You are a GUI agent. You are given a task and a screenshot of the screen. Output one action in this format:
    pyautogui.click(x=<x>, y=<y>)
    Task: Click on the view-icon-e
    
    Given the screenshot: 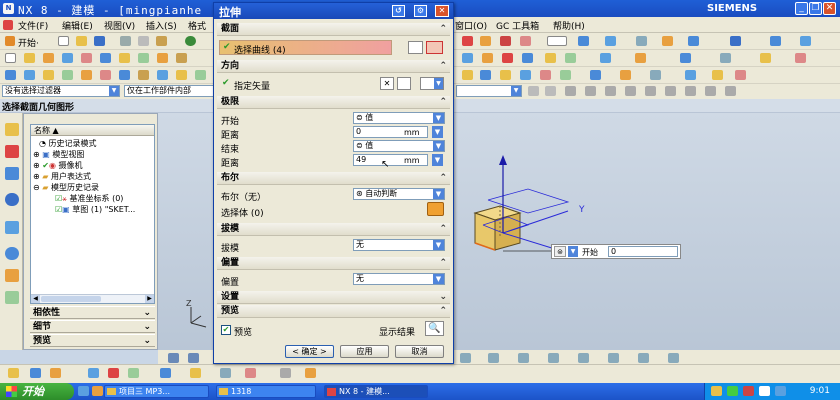 What is the action you would take?
    pyautogui.click(x=523, y=358)
    